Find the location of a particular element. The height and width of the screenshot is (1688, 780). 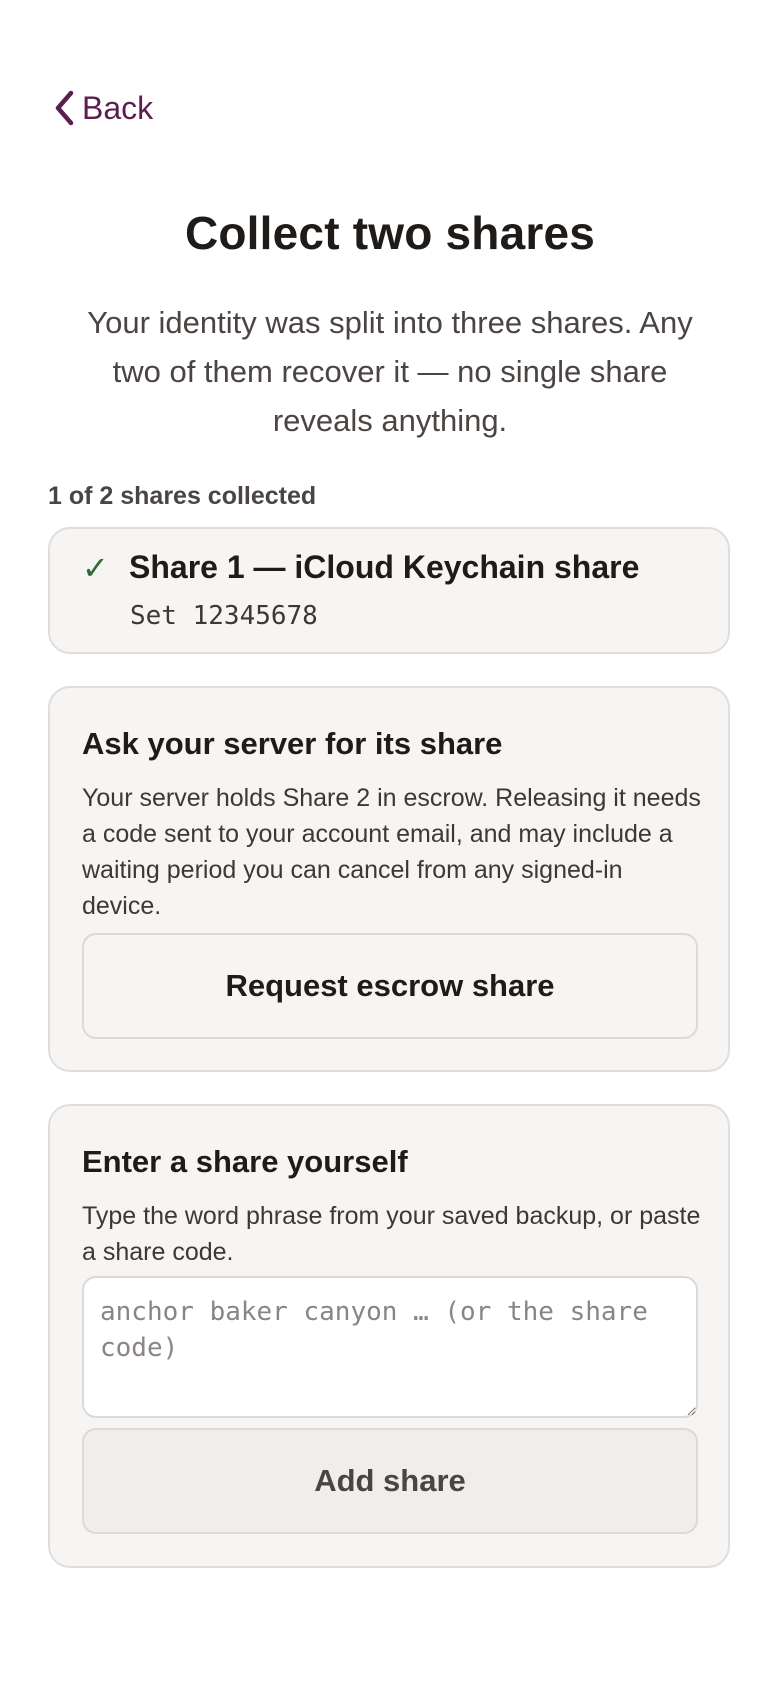

collected-share-set: Set 12345678 is located at coordinates (224, 616).